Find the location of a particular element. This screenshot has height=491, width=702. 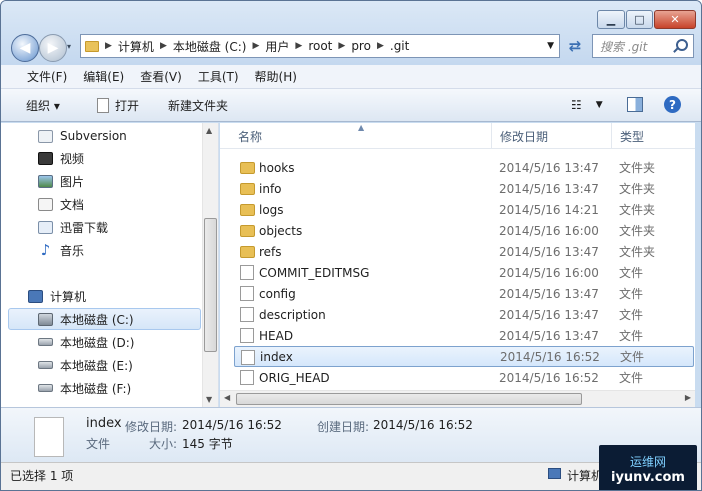

nav-item-label: 迅雷下载 is located at coordinates (84, 227).